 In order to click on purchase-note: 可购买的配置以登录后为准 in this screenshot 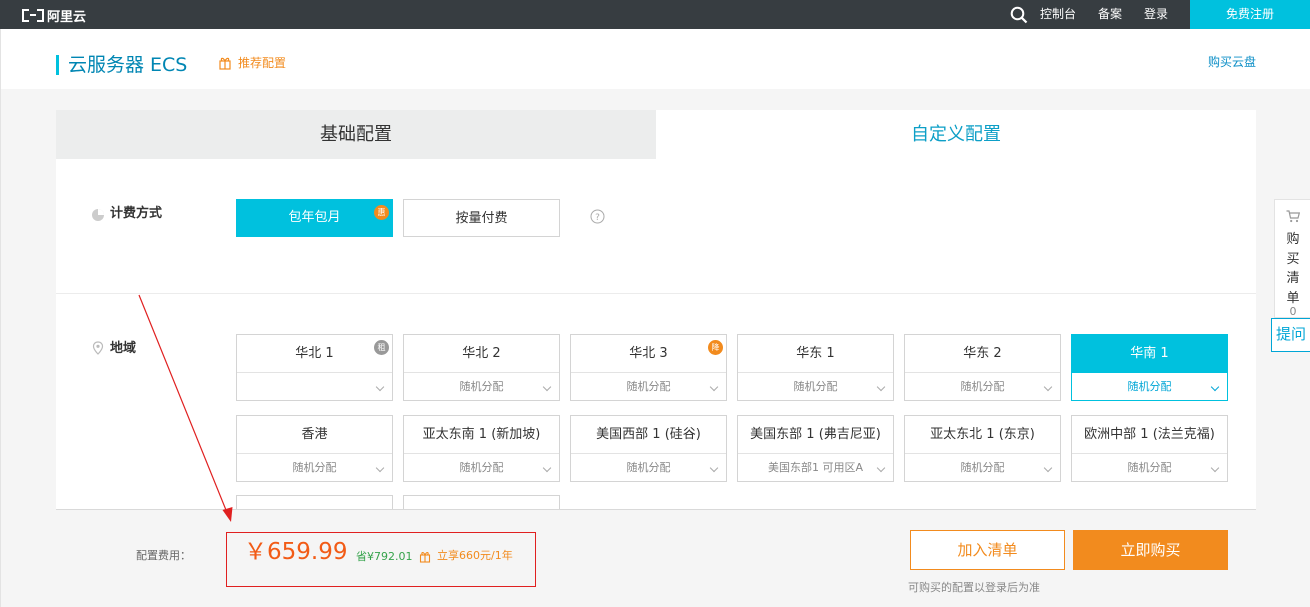, I will do `click(974, 587)`.